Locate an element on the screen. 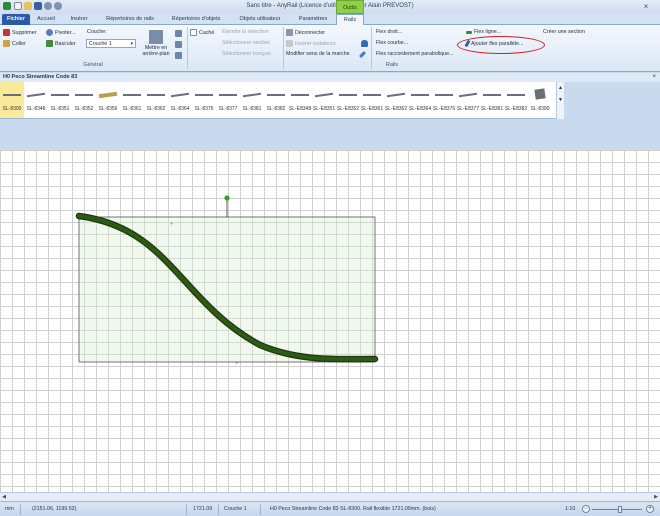 The width and height of the screenshot is (660, 516). library-item-sl-e8364: SL-E8364 is located at coordinates (420, 100).